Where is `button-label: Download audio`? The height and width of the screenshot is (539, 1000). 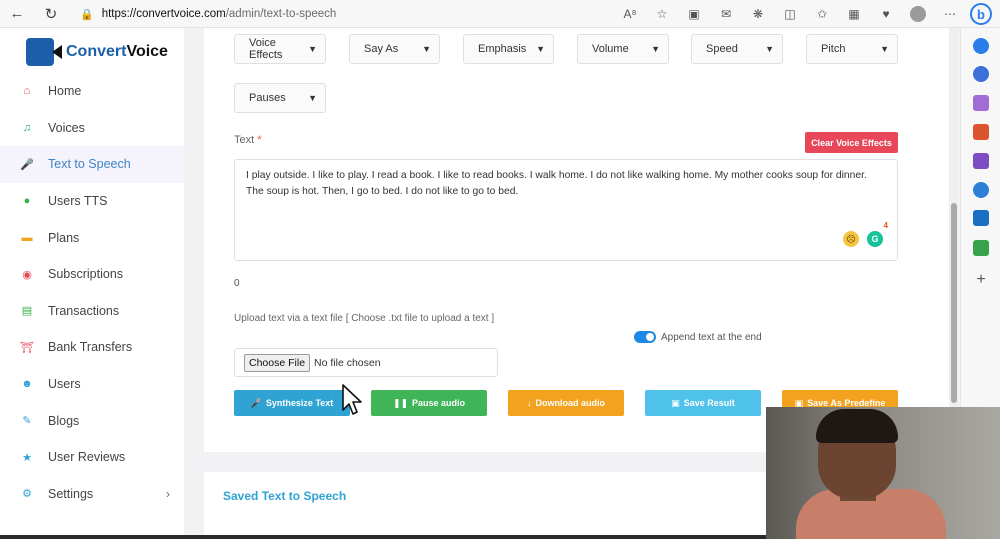
button-label: Download audio is located at coordinates (570, 403).